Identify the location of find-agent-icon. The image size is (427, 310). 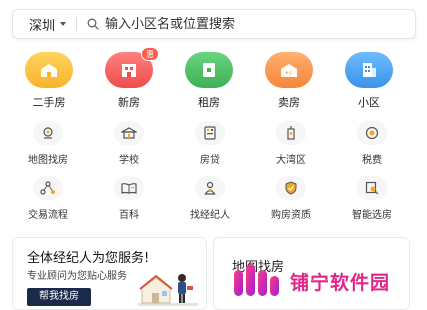
(210, 188).